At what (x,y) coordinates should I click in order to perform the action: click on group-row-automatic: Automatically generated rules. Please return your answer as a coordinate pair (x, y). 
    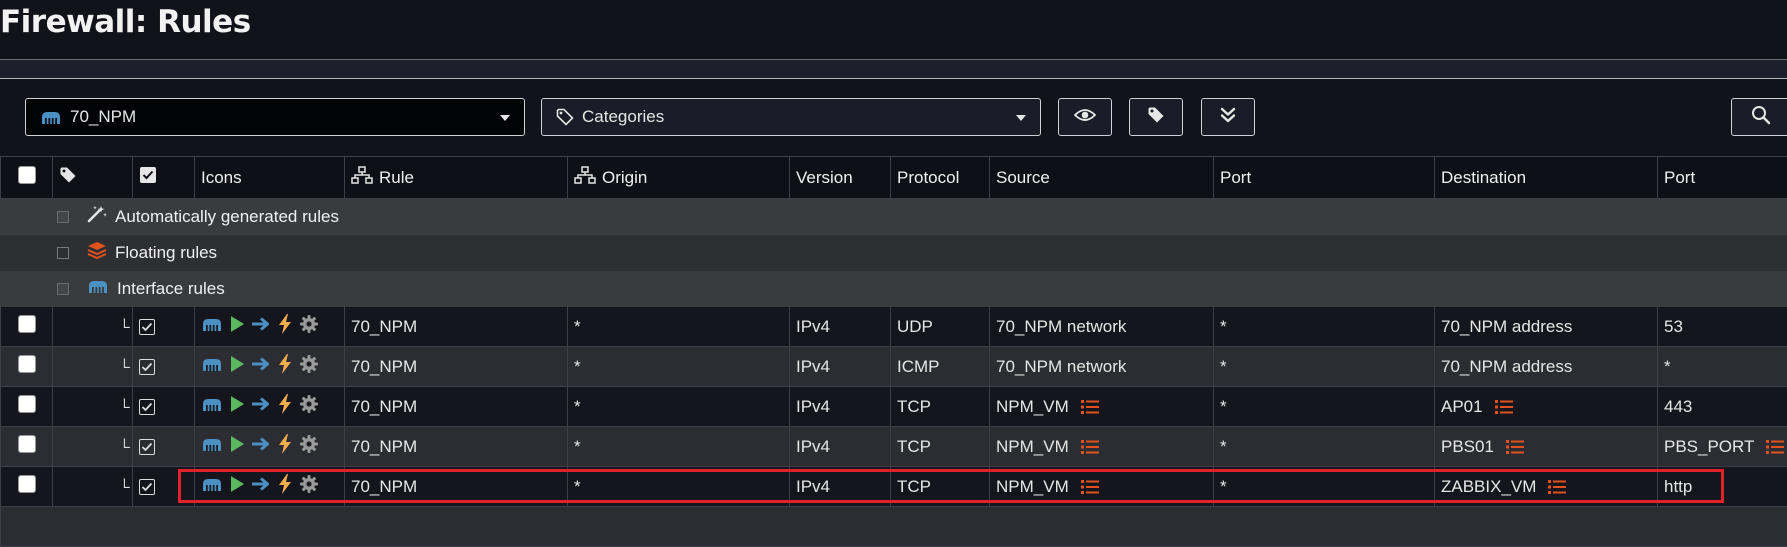
    Looking at the image, I should click on (894, 217).